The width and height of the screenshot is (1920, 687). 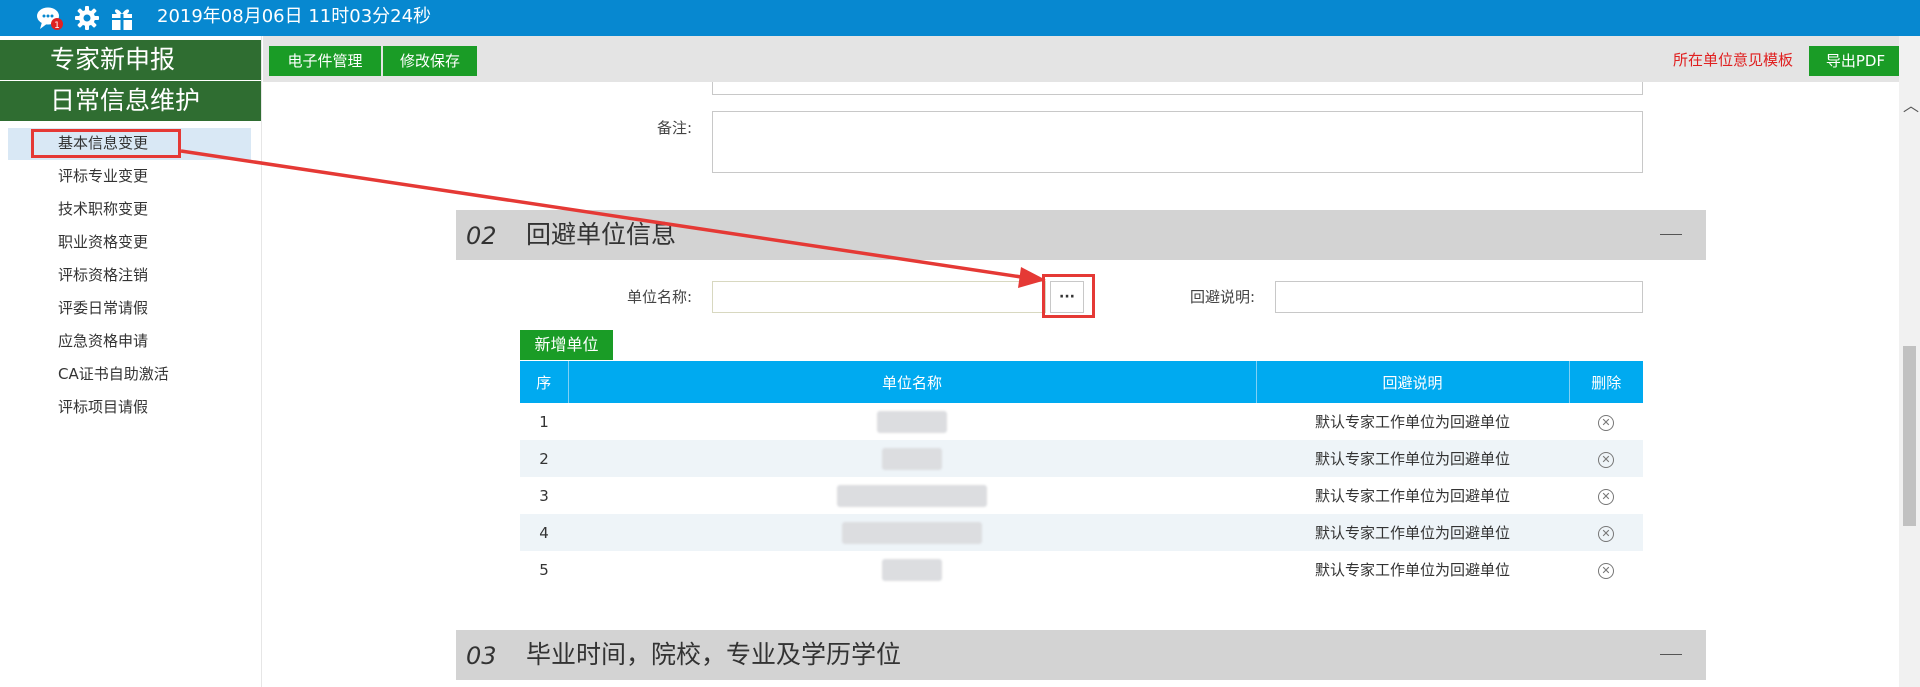 What do you see at coordinates (430, 61) in the screenshot?
I see `save-changes-button: 修改保存` at bounding box center [430, 61].